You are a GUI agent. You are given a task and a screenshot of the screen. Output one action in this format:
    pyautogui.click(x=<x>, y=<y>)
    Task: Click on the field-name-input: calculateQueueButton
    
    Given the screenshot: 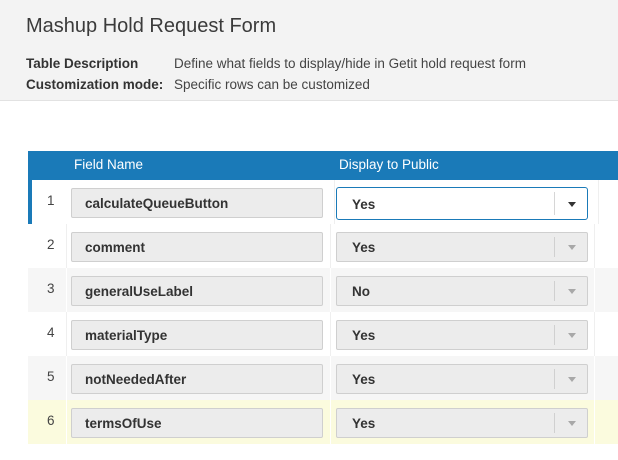 What is the action you would take?
    pyautogui.click(x=197, y=203)
    